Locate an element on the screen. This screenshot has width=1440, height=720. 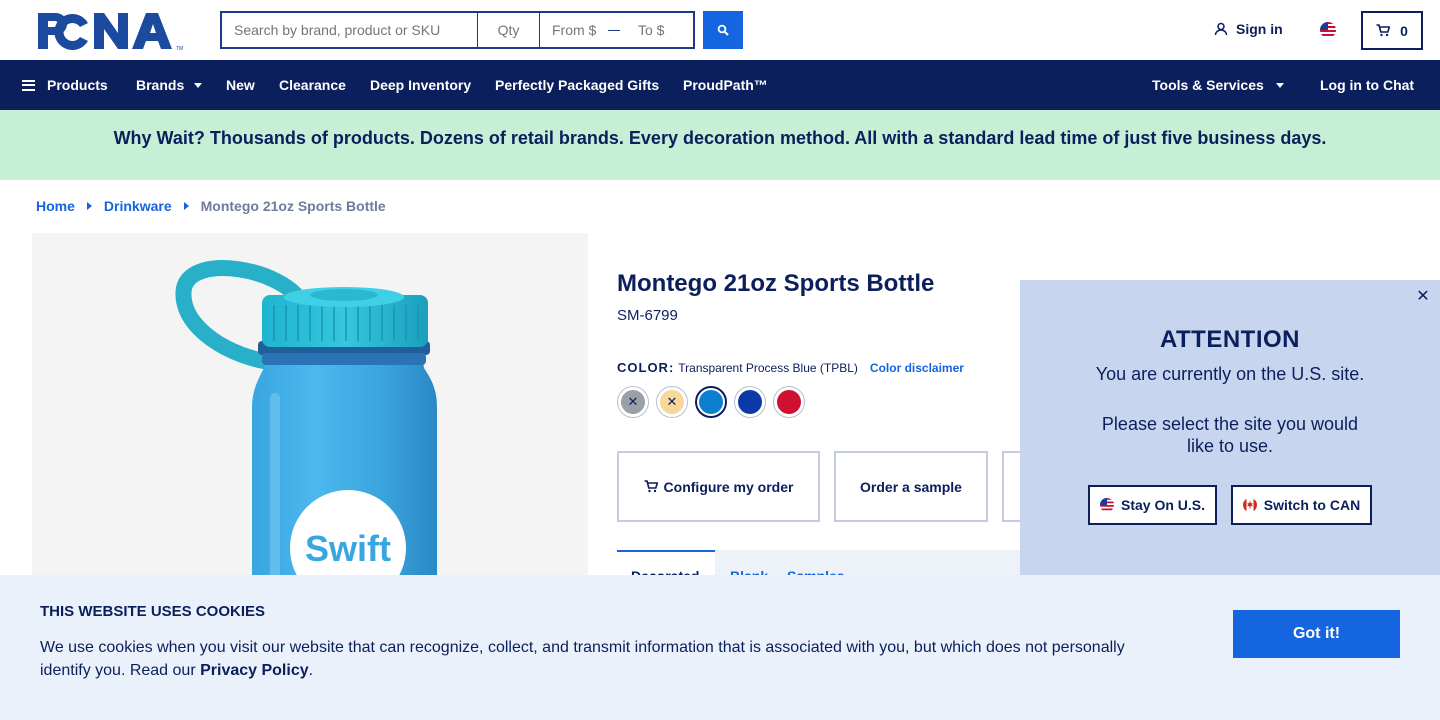
nav-chat-label: Log in to Chat is located at coordinates (1367, 85).